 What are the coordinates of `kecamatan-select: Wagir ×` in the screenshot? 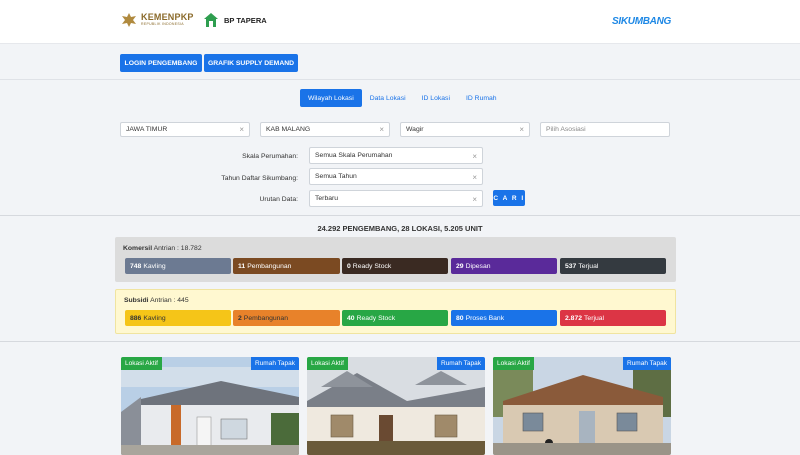 It's located at (465, 129).